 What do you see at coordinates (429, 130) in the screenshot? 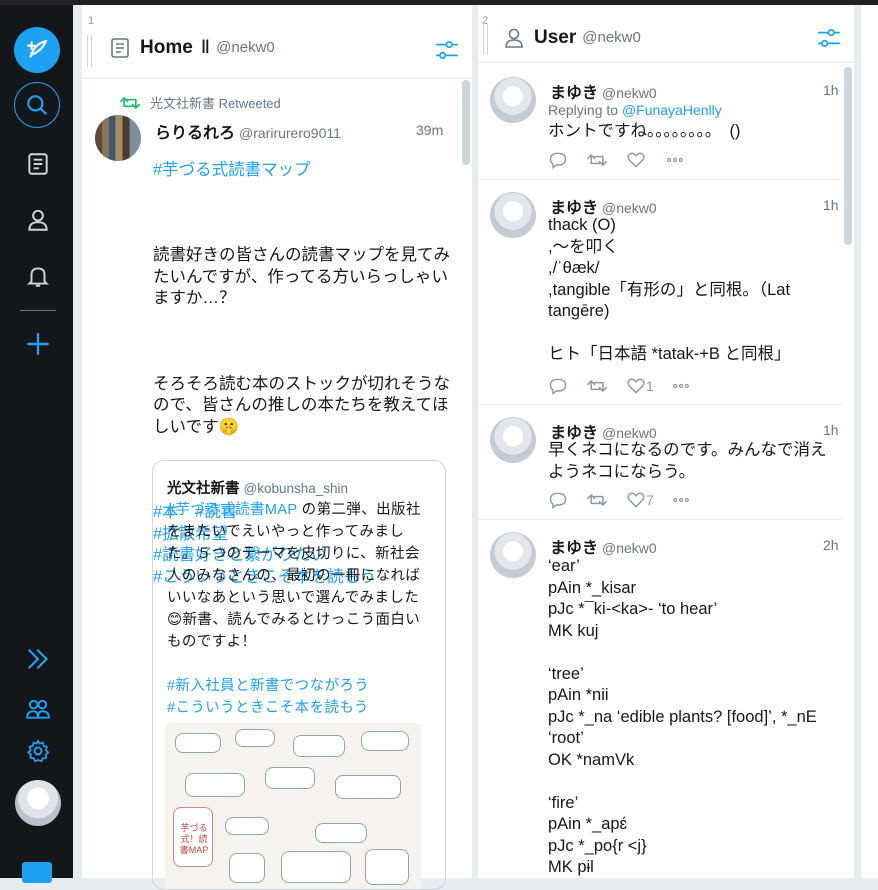
I see `tweet-time: 39m` at bounding box center [429, 130].